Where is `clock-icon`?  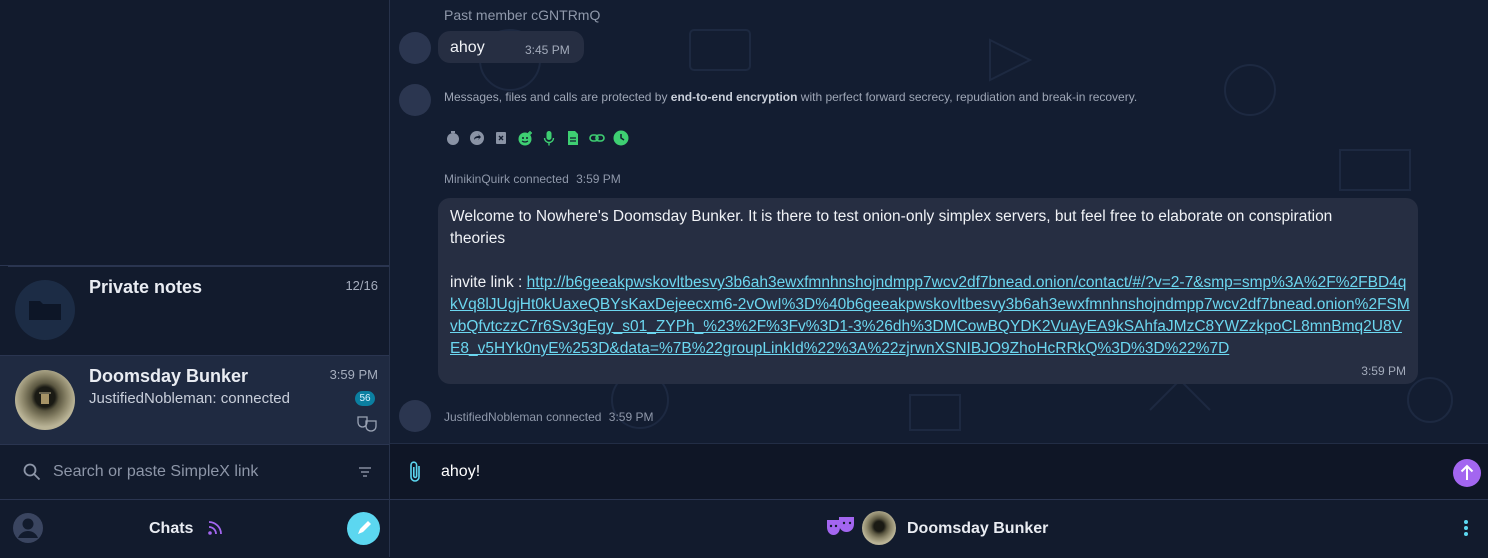 clock-icon is located at coordinates (621, 138).